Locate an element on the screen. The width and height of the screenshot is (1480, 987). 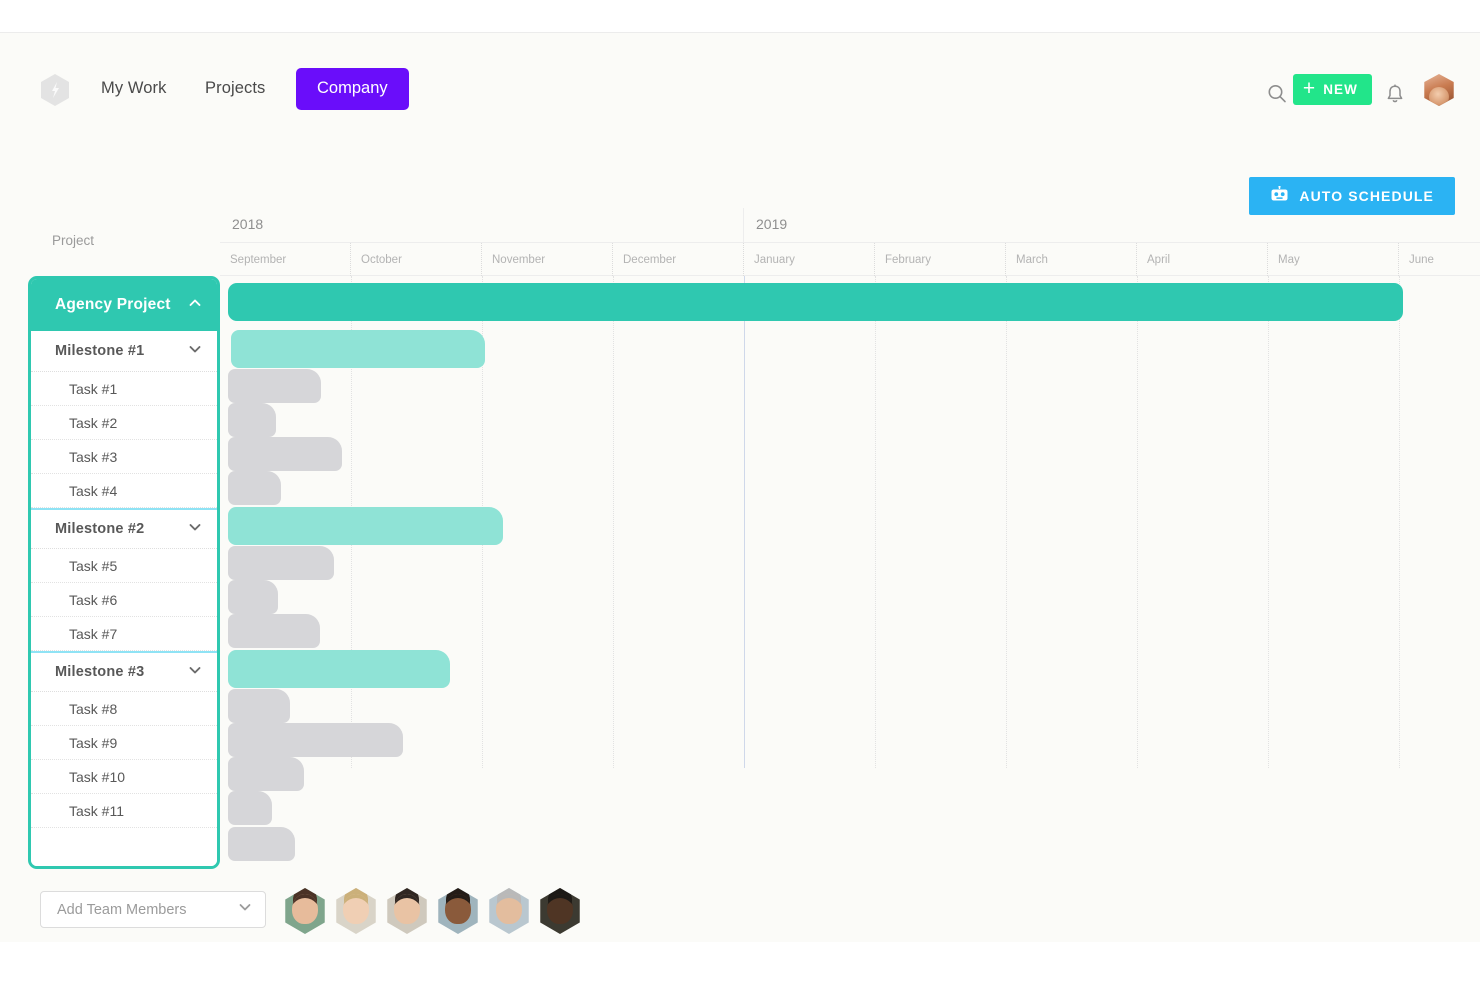
timeline-year-row: 2018 2019 is located at coordinates (850, 225).